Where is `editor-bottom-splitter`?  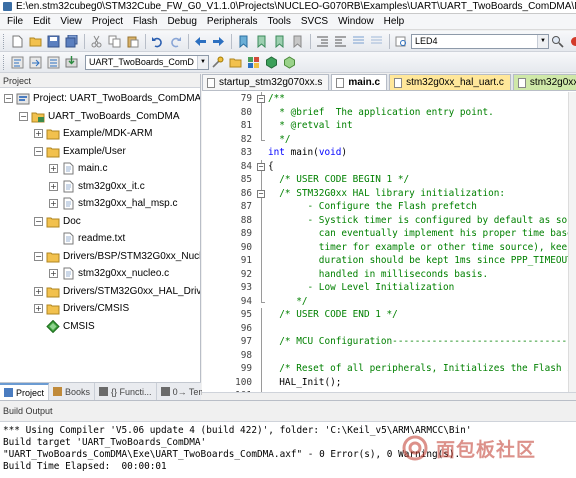 editor-bottom-splitter is located at coordinates (389, 396).